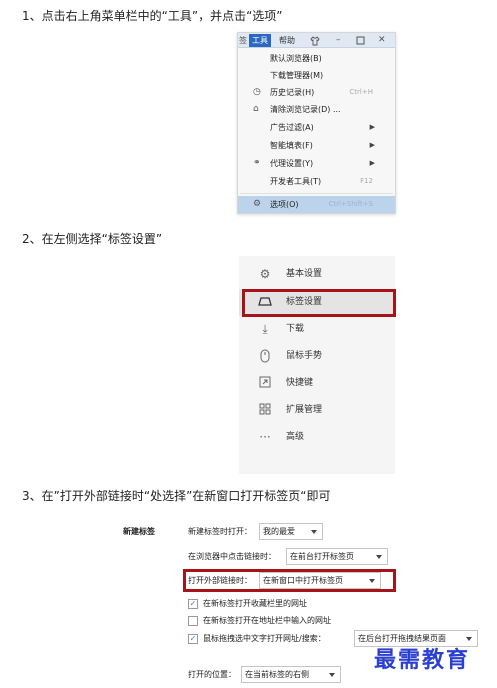  Describe the element at coordinates (360, 42) in the screenshot. I see `restore-icon` at that location.